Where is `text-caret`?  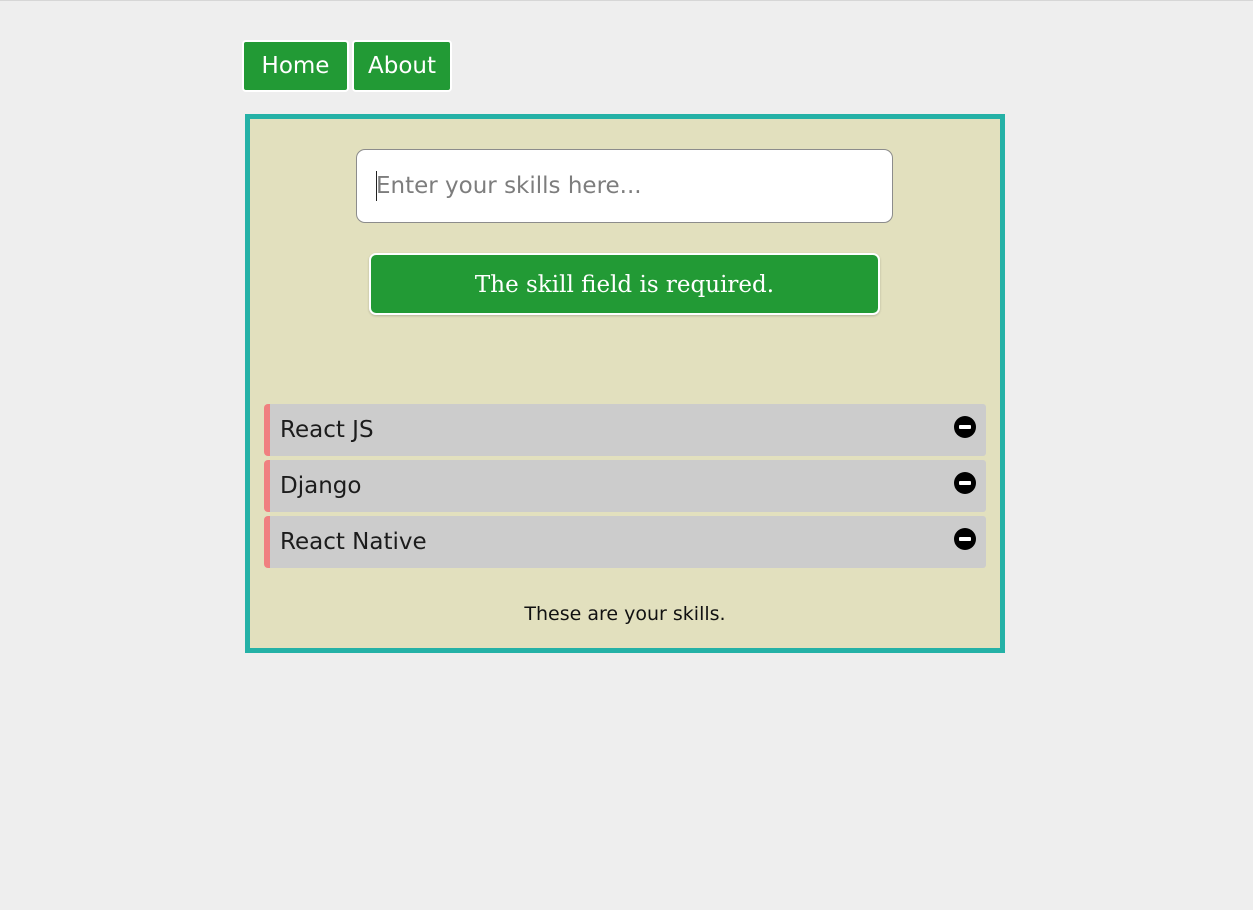 text-caret is located at coordinates (376, 186).